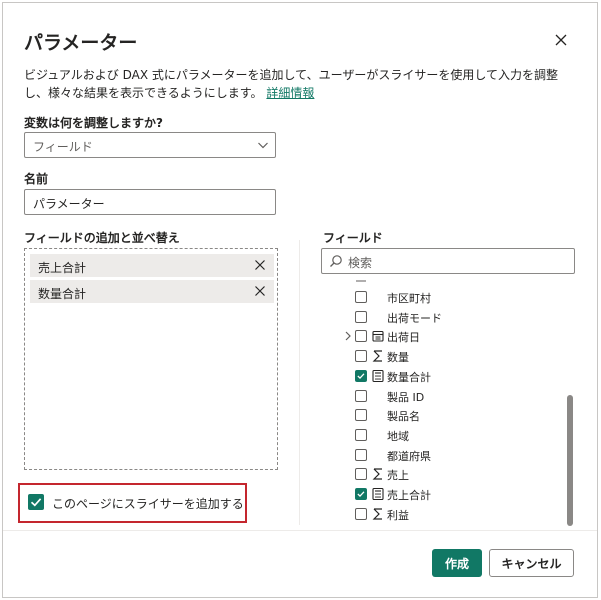 The image size is (601, 600). What do you see at coordinates (403, 417) in the screenshot?
I see `field-name: 製品名` at bounding box center [403, 417].